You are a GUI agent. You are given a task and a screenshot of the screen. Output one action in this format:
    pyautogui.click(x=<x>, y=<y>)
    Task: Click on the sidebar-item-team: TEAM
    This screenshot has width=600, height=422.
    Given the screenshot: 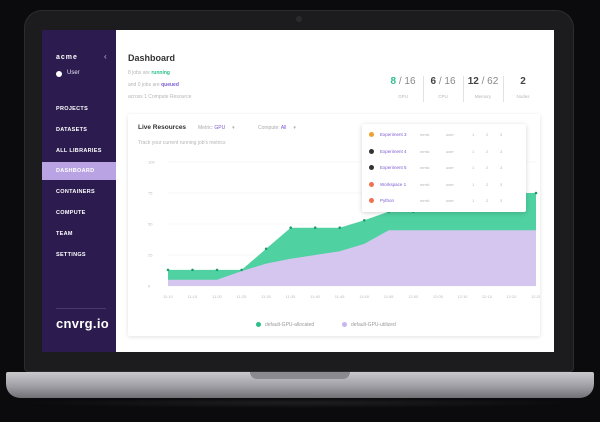 What is the action you would take?
    pyautogui.click(x=79, y=234)
    